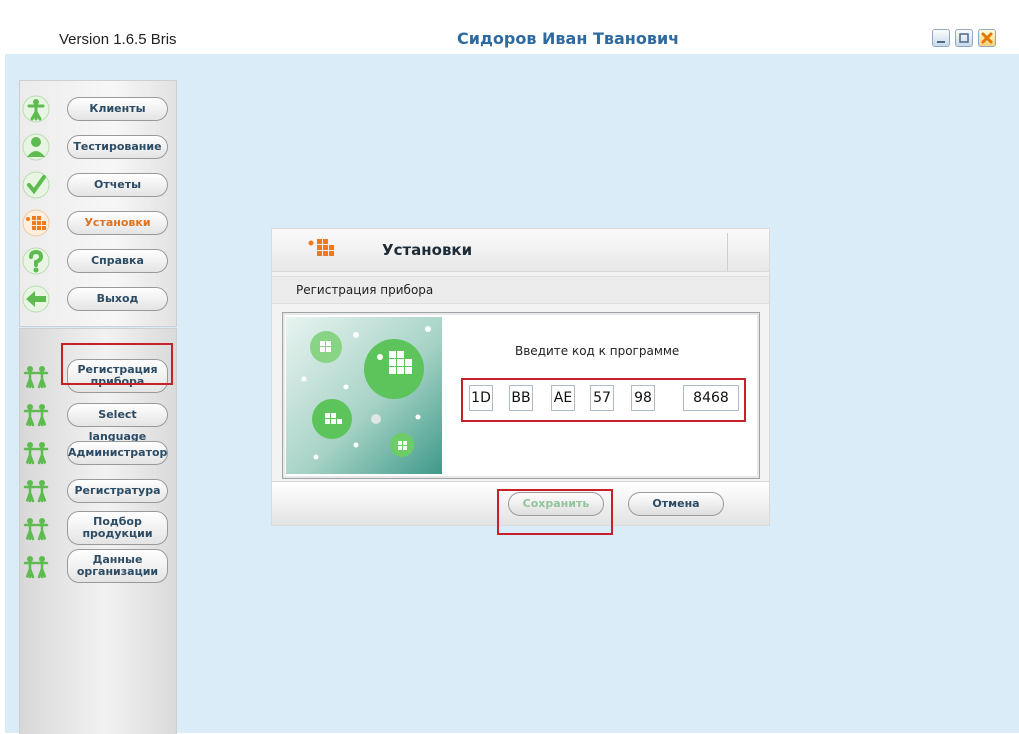  I want to click on dialog-header: Установки, so click(520, 250).